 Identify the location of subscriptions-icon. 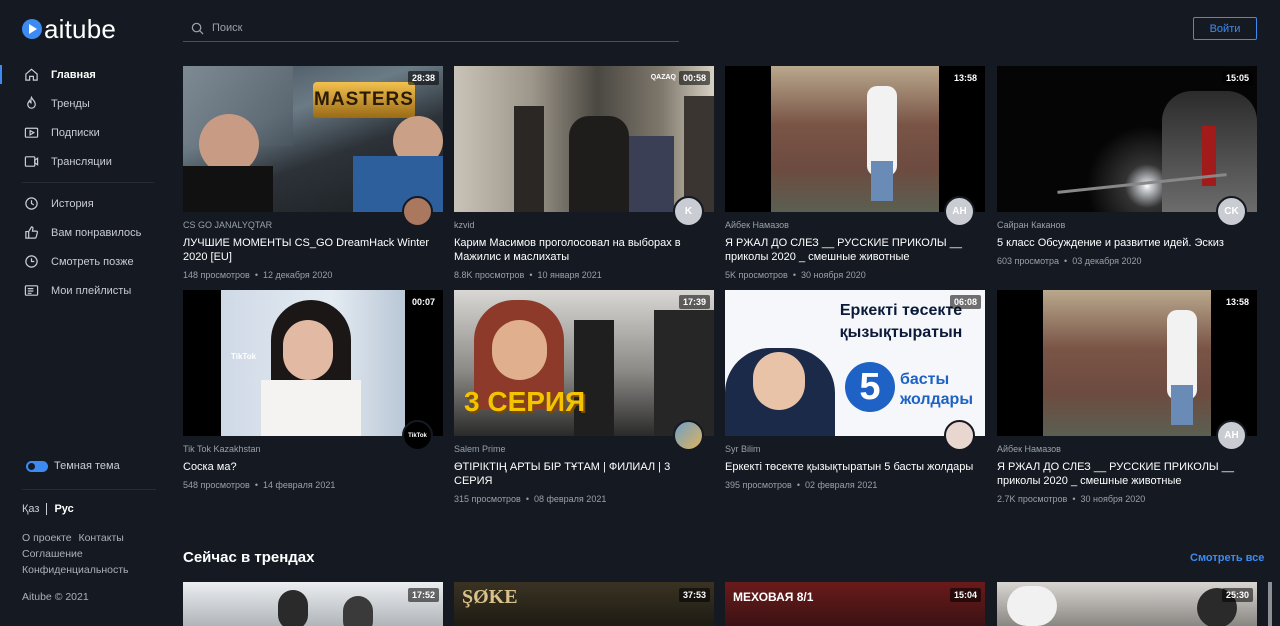
(31, 132).